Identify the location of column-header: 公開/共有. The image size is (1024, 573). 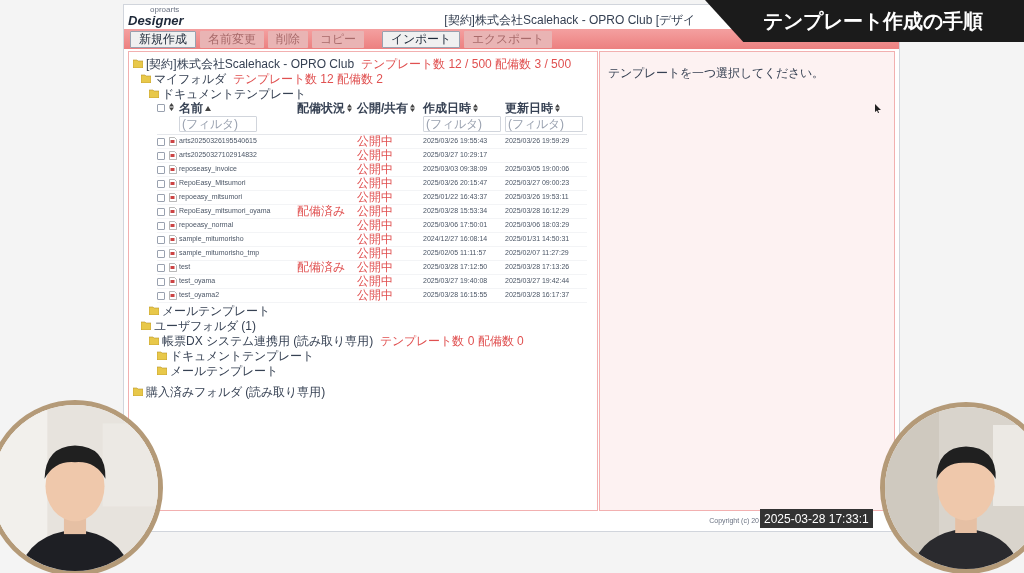
(383, 108).